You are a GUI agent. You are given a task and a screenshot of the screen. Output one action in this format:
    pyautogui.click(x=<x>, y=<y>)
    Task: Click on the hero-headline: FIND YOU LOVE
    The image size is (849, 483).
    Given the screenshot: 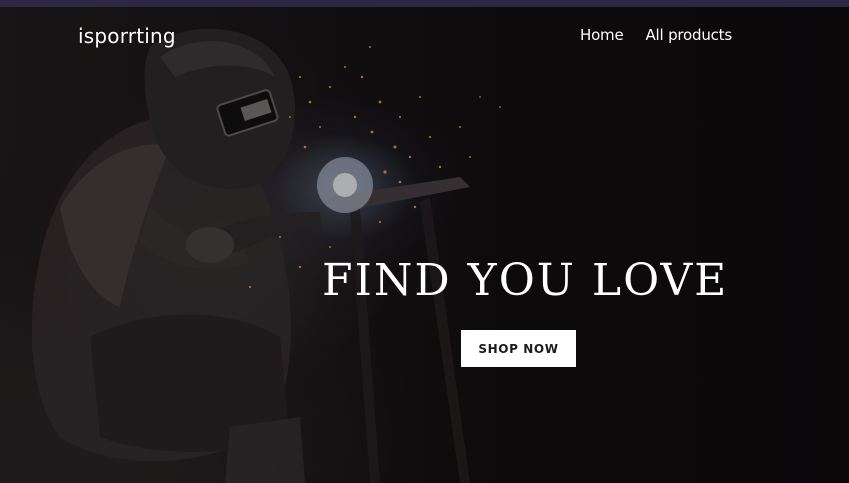 What is the action you would take?
    pyautogui.click(x=525, y=280)
    